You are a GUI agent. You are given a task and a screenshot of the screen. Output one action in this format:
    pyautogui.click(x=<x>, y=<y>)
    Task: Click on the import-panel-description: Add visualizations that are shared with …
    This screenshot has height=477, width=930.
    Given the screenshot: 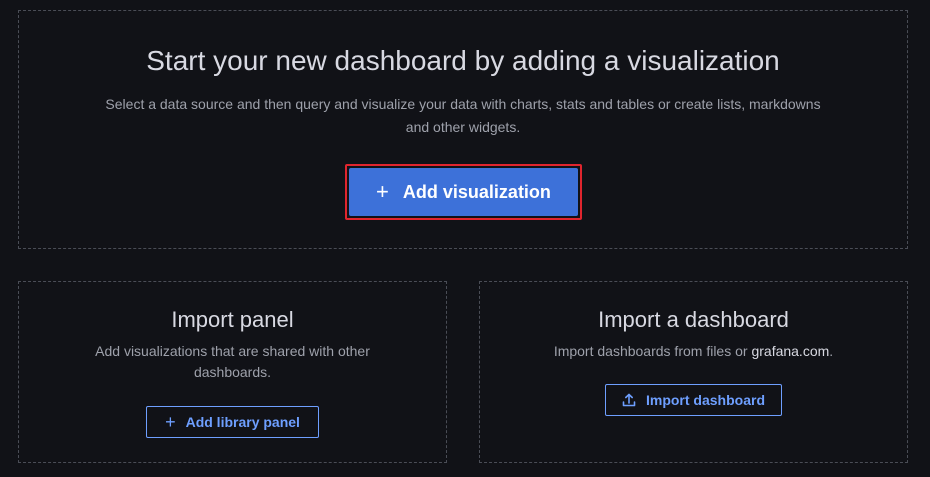 What is the action you would take?
    pyautogui.click(x=232, y=361)
    